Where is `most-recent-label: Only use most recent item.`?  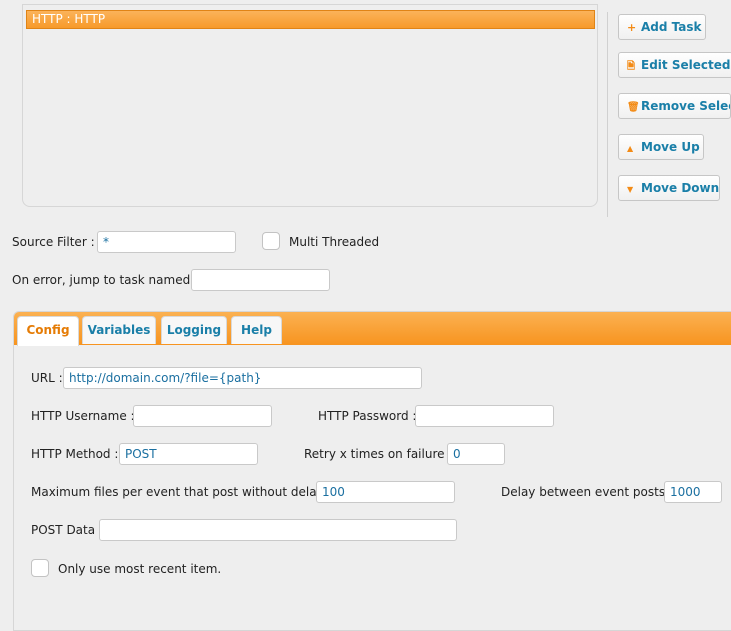
most-recent-label: Only use most recent item. is located at coordinates (140, 569).